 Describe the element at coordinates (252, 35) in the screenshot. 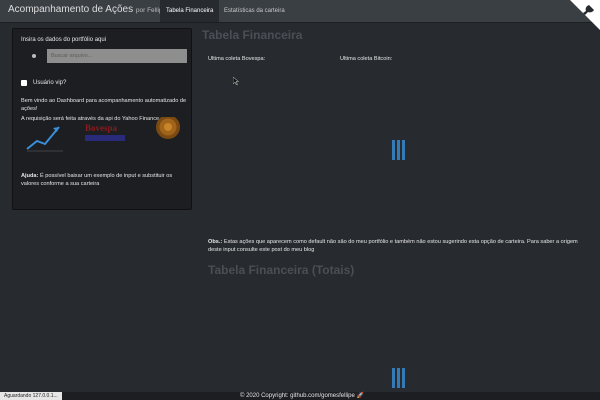

I see `page-title: Tabela Financeira` at that location.